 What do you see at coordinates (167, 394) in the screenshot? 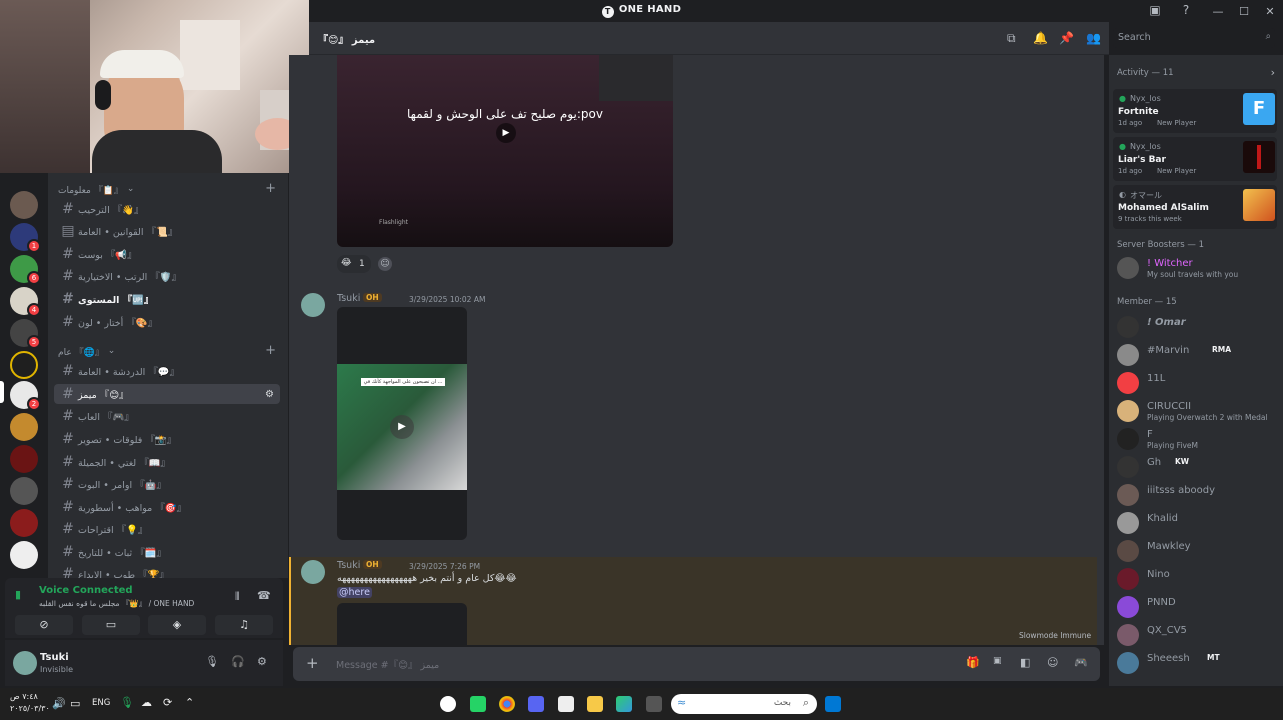
I see `channel-item-active: # ميمز 『😊』 ⚙` at bounding box center [167, 394].